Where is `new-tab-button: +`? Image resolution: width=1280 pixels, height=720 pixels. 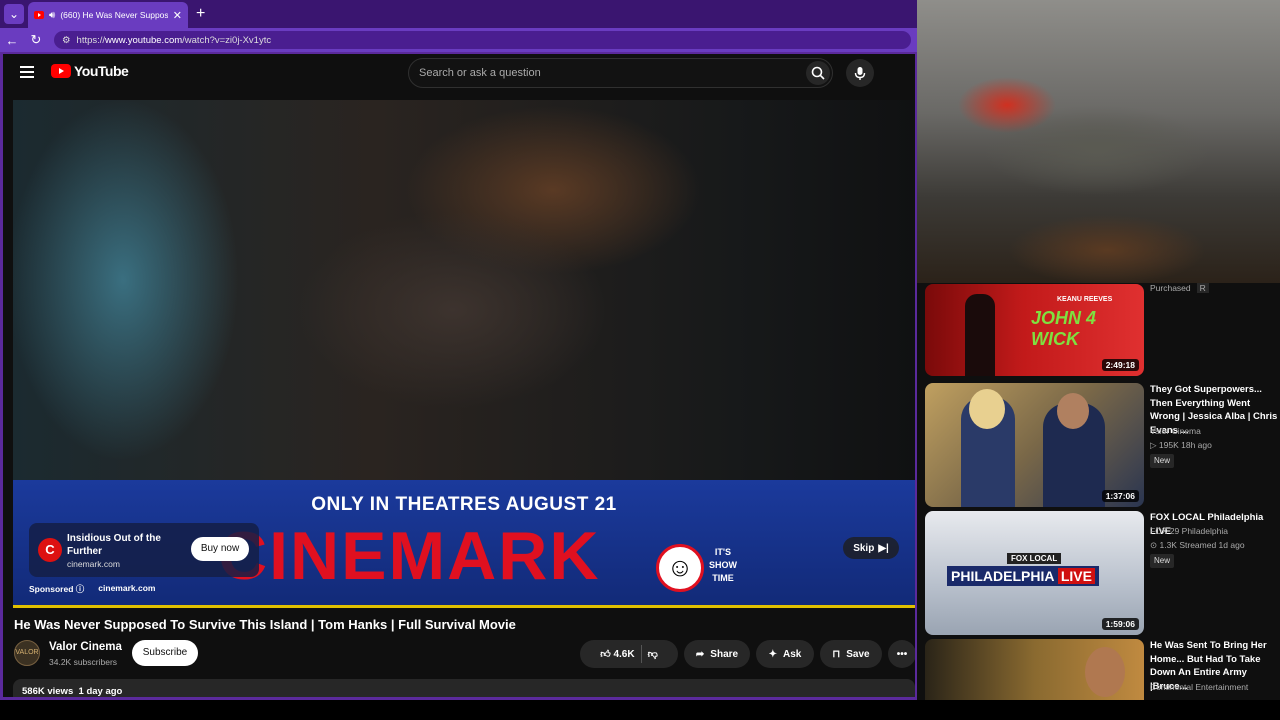
new-tab-button: + is located at coordinates (200, 14).